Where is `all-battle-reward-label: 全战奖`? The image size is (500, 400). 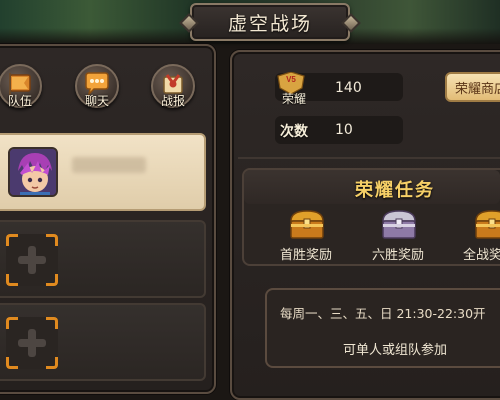 all-battle-reward-label: 全战奖 is located at coordinates (481, 255).